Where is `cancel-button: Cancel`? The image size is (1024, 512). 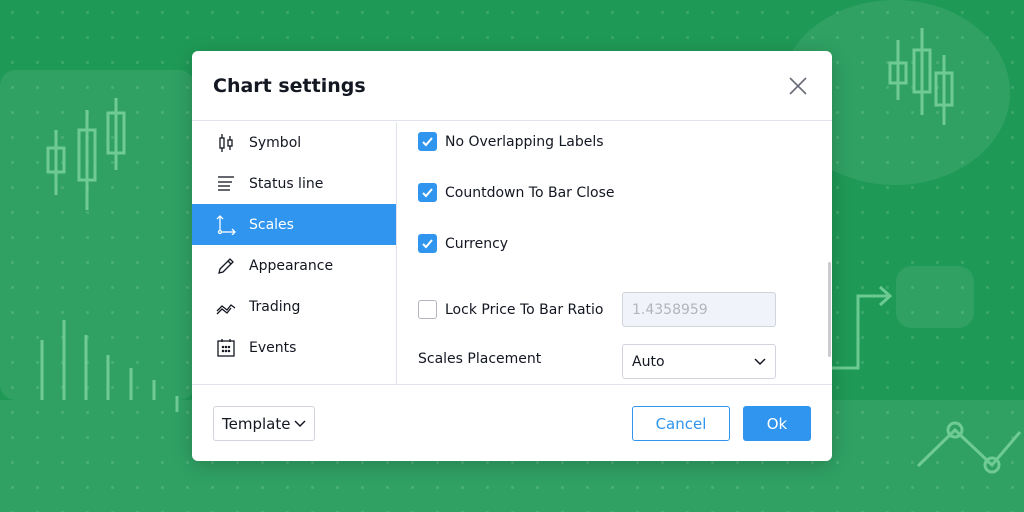
cancel-button: Cancel is located at coordinates (681, 423).